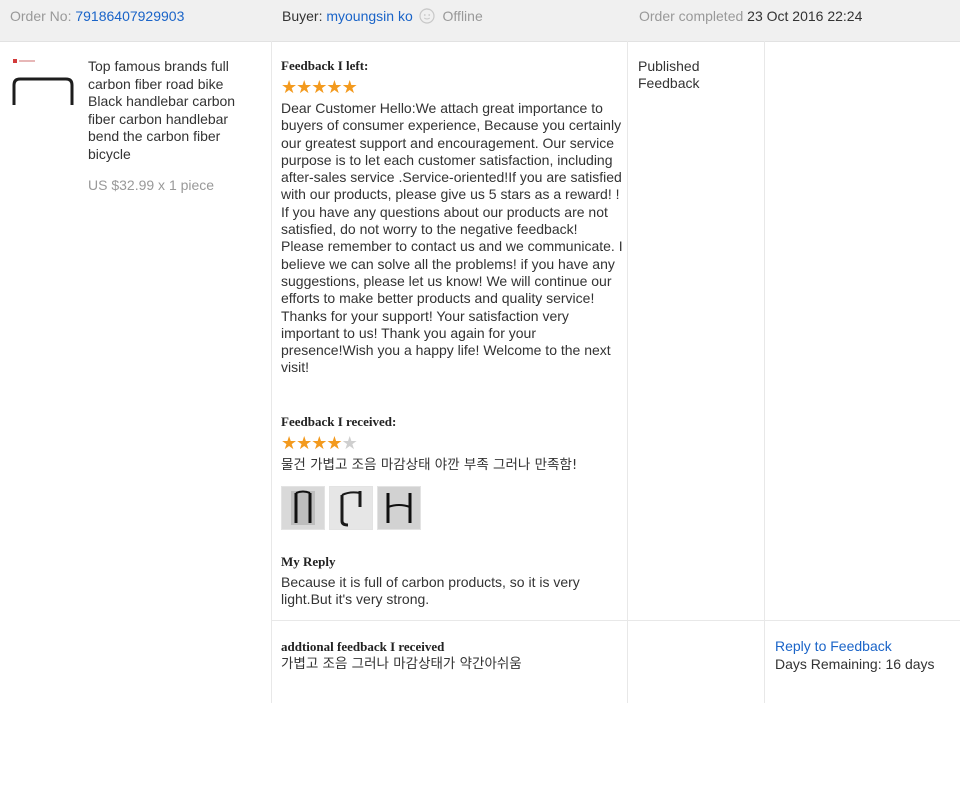 The image size is (960, 800). I want to click on feedback-left-rating: ★★★★★, so click(452, 87).